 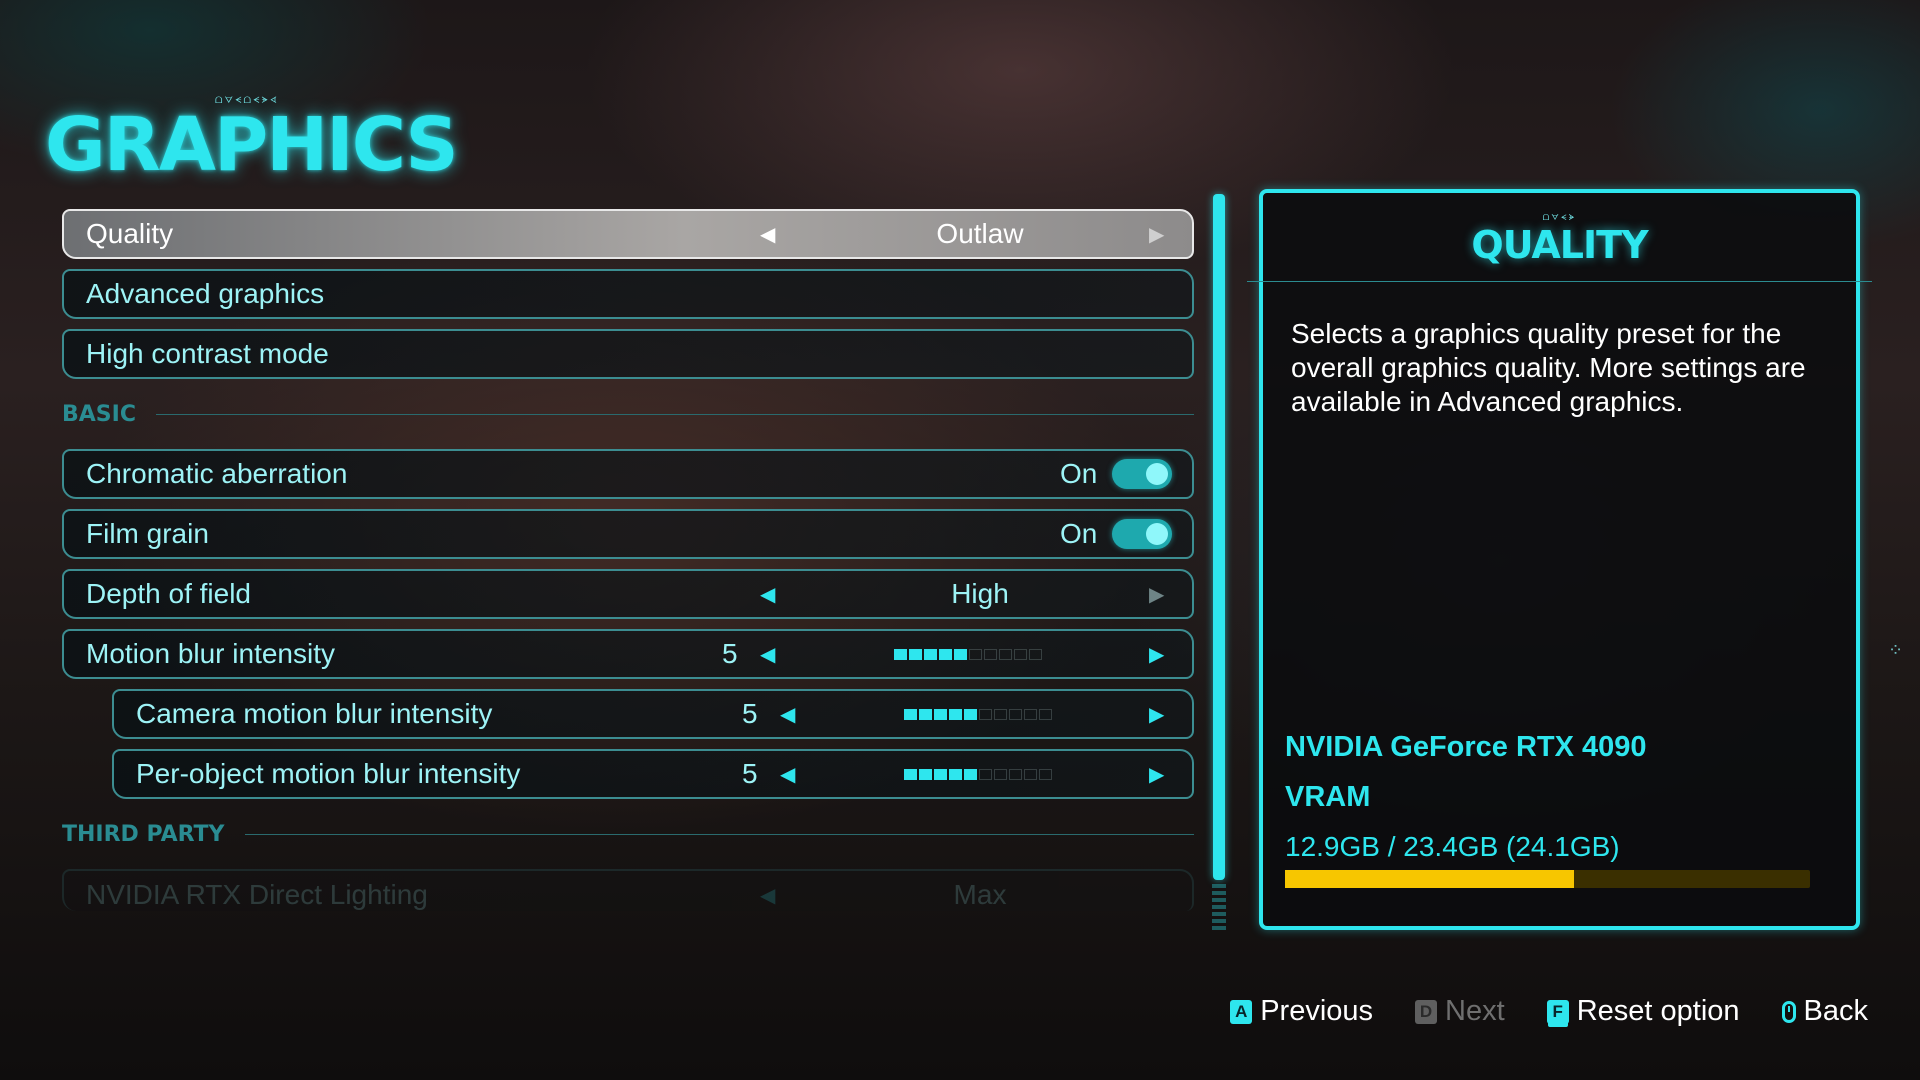 I want to click on back-button: Back, so click(x=1824, y=1011).